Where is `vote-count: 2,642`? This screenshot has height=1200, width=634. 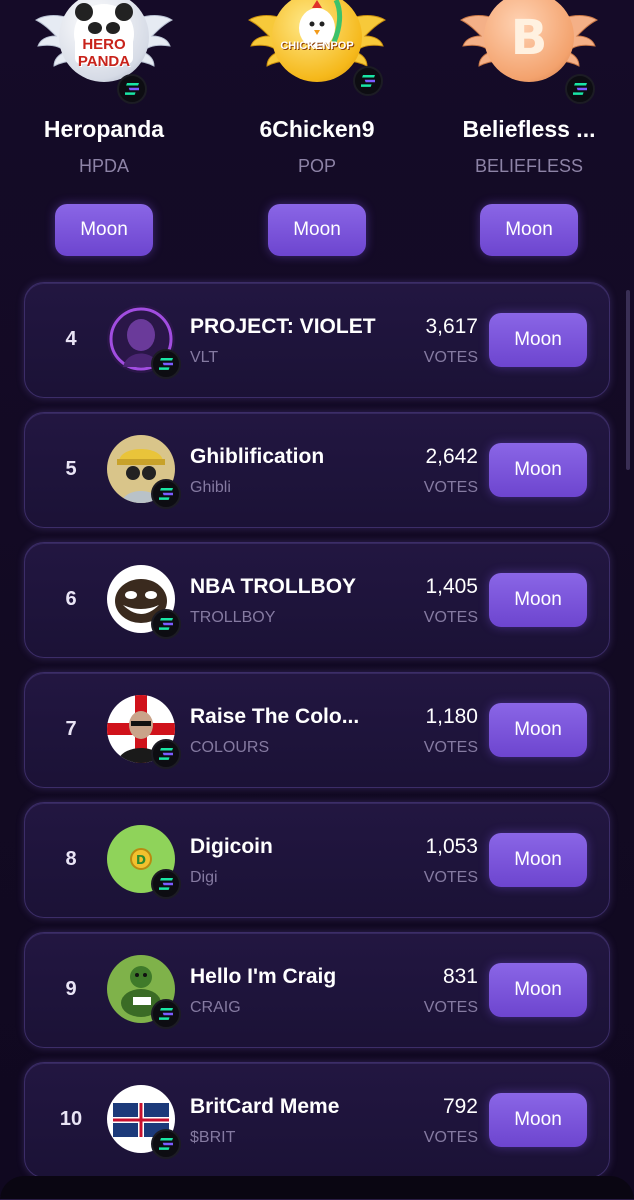 vote-count: 2,642 is located at coordinates (451, 456).